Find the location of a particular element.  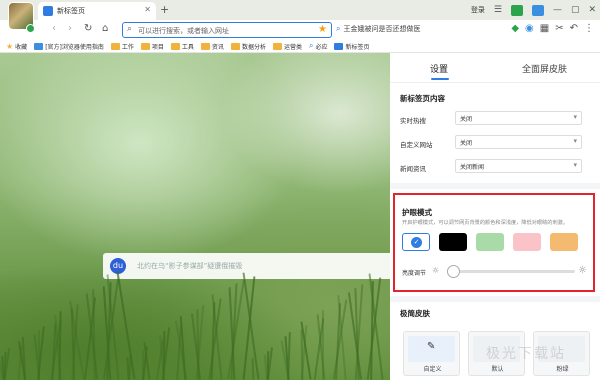

window-controls: 登录 ☰ — ▢ ✕ is located at coordinates (533, 10).